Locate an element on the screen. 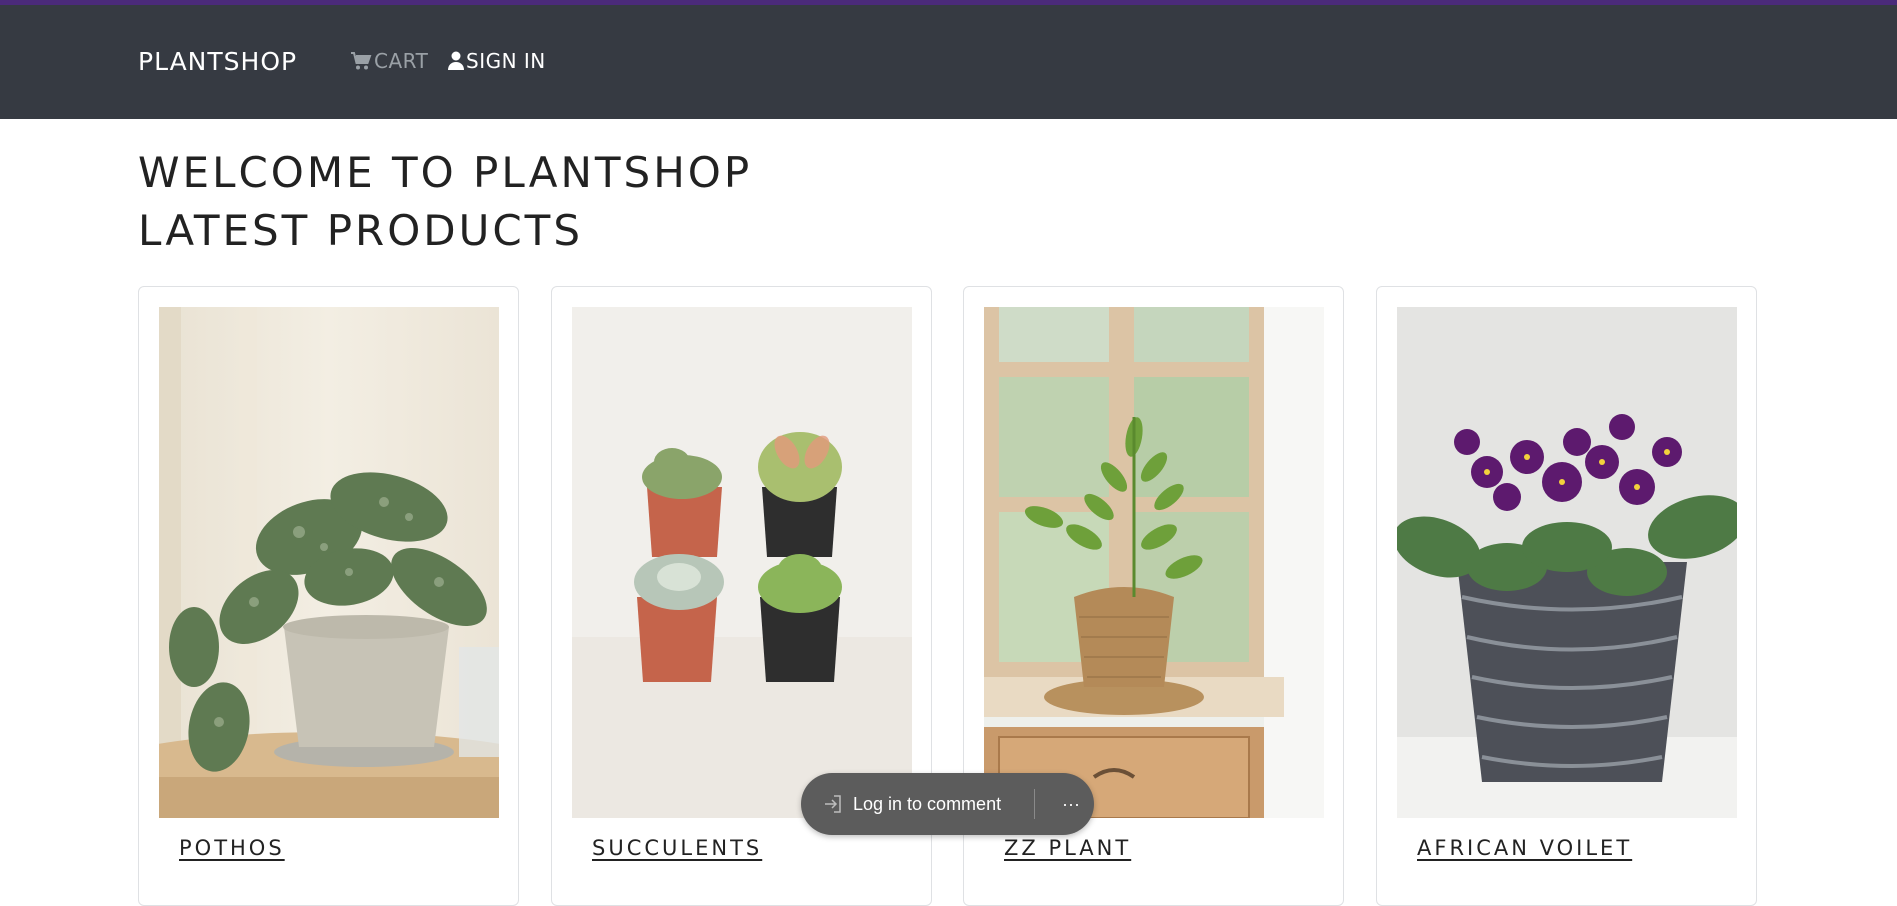 The image size is (1897, 906). more-options-button: ··· is located at coordinates (1071, 804).